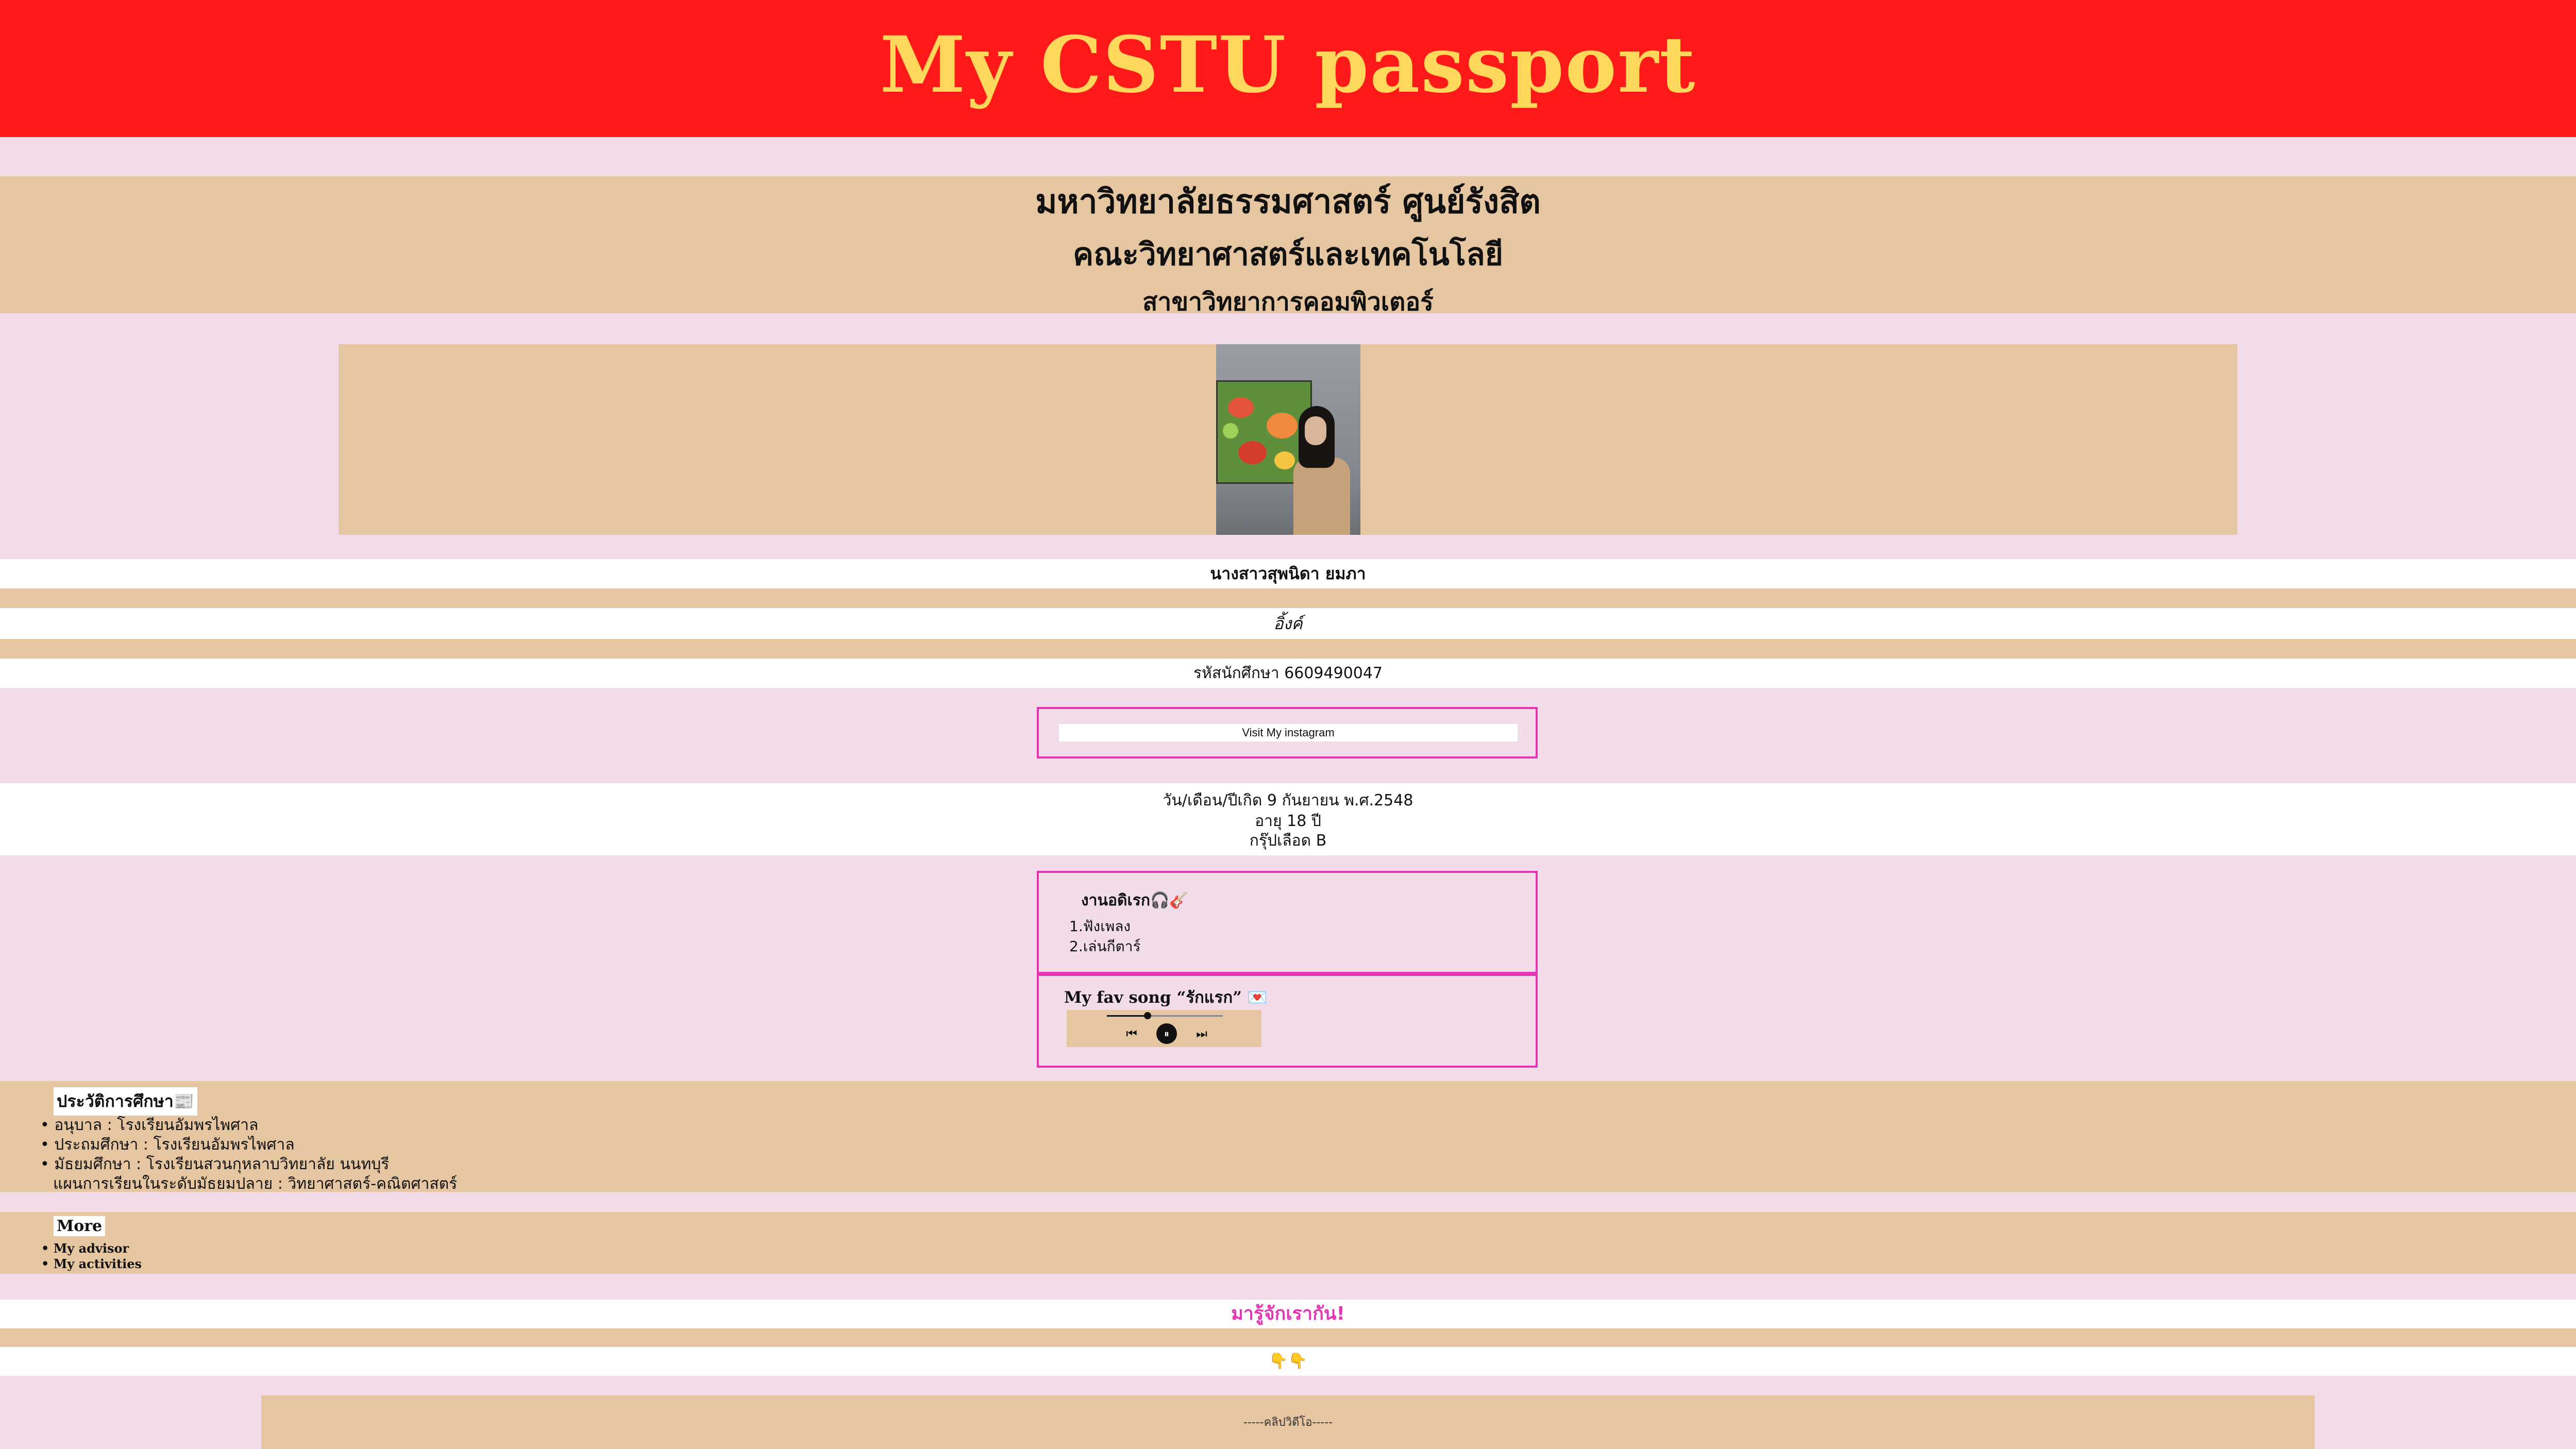  What do you see at coordinates (80, 1226) in the screenshot?
I see `more-title: More` at bounding box center [80, 1226].